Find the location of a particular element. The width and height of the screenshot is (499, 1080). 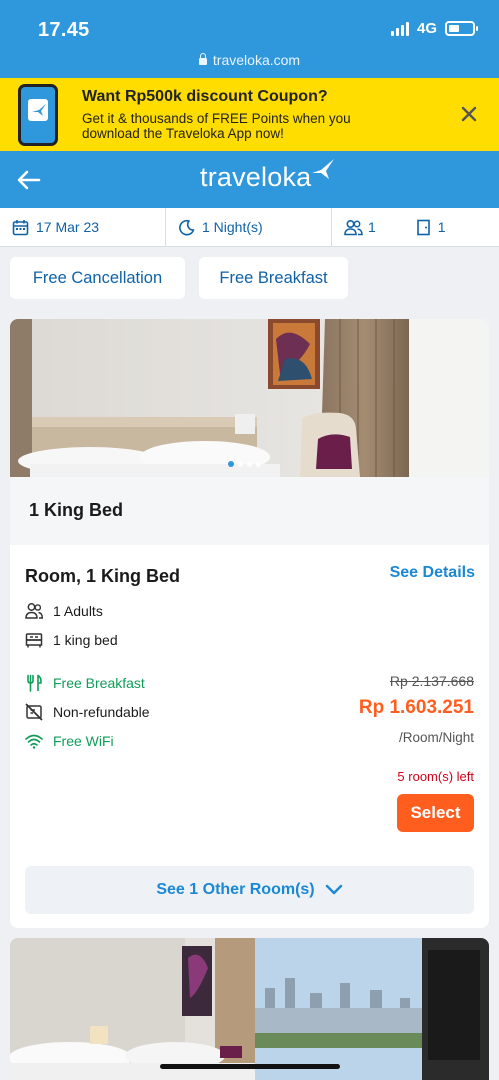

adults-info: 1 Adults is located at coordinates (64, 611).